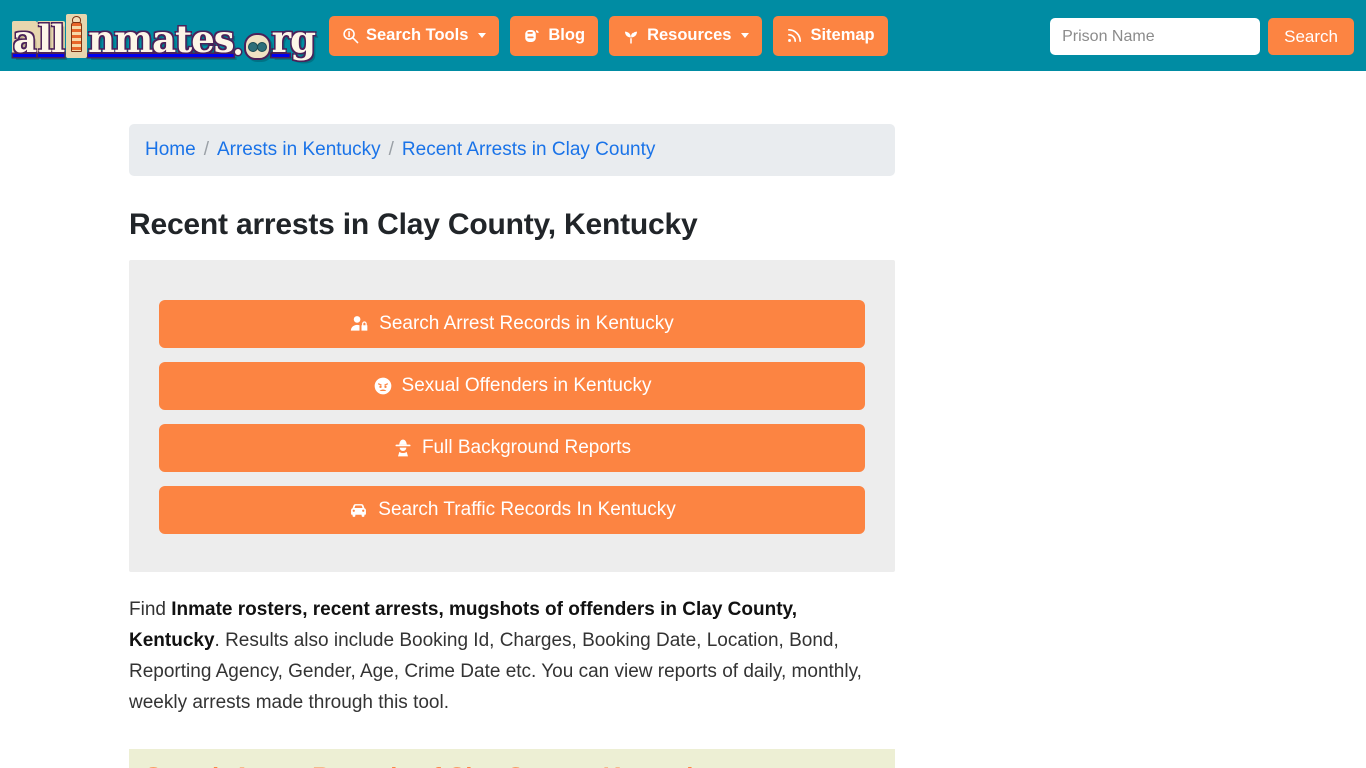 The width and height of the screenshot is (1366, 768). What do you see at coordinates (794, 35) in the screenshot?
I see `rss-icon` at bounding box center [794, 35].